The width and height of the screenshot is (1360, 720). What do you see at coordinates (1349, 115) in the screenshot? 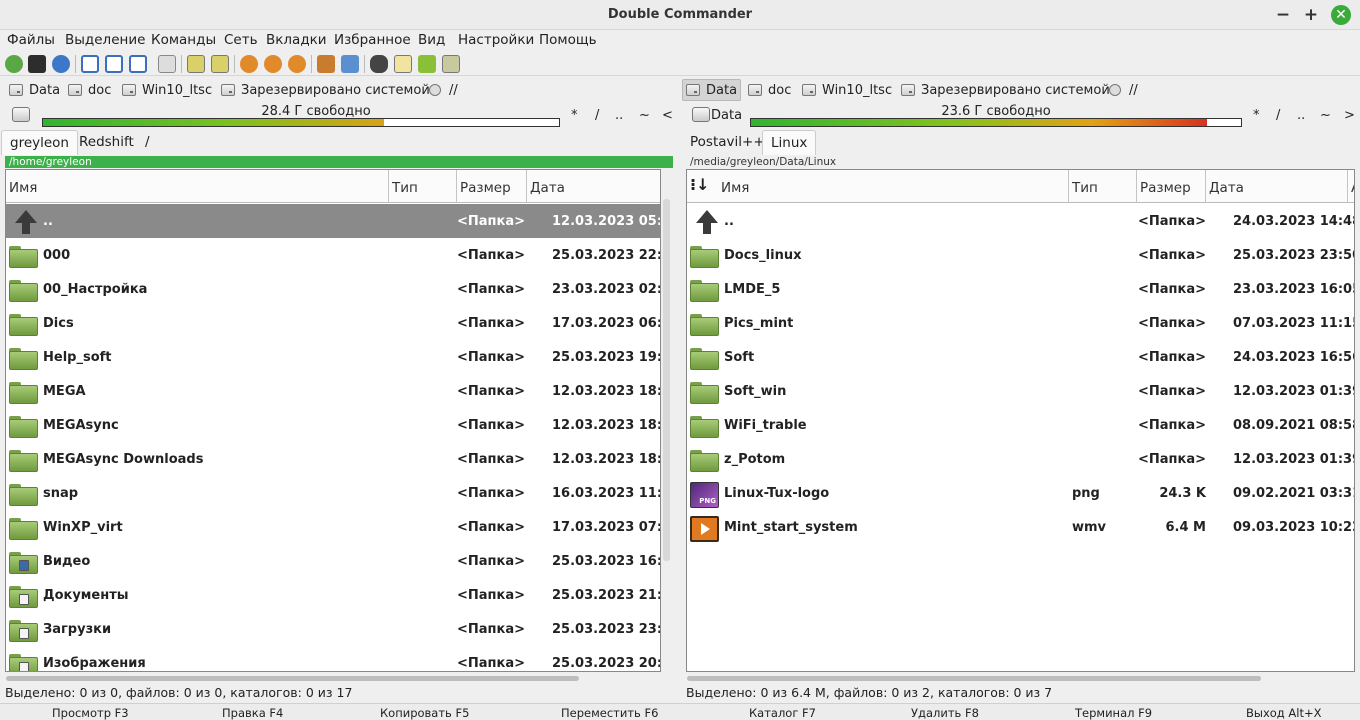
I see `nav-other-panel-button: >` at bounding box center [1349, 115].